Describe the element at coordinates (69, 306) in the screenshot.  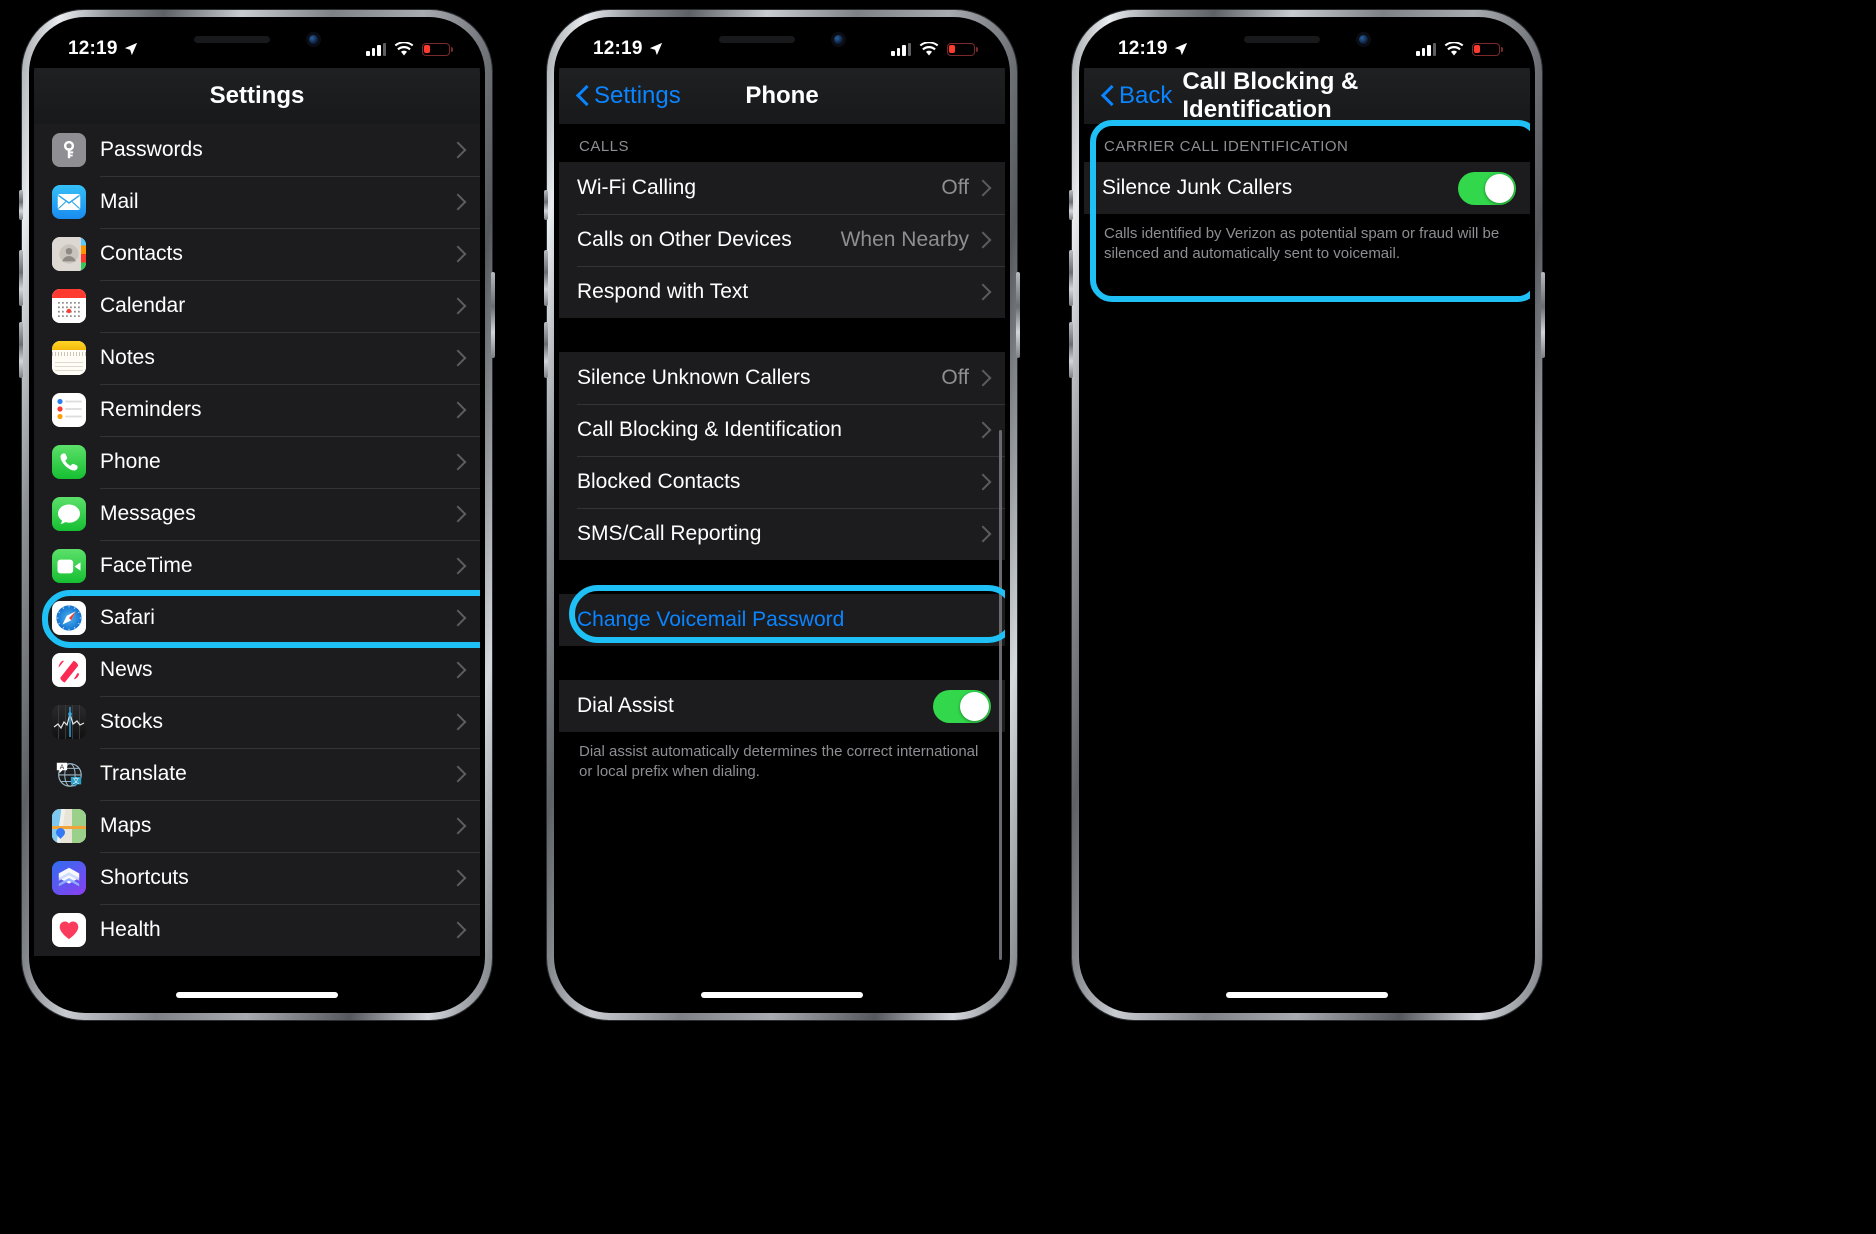
I see `calendar-app-icon` at that location.